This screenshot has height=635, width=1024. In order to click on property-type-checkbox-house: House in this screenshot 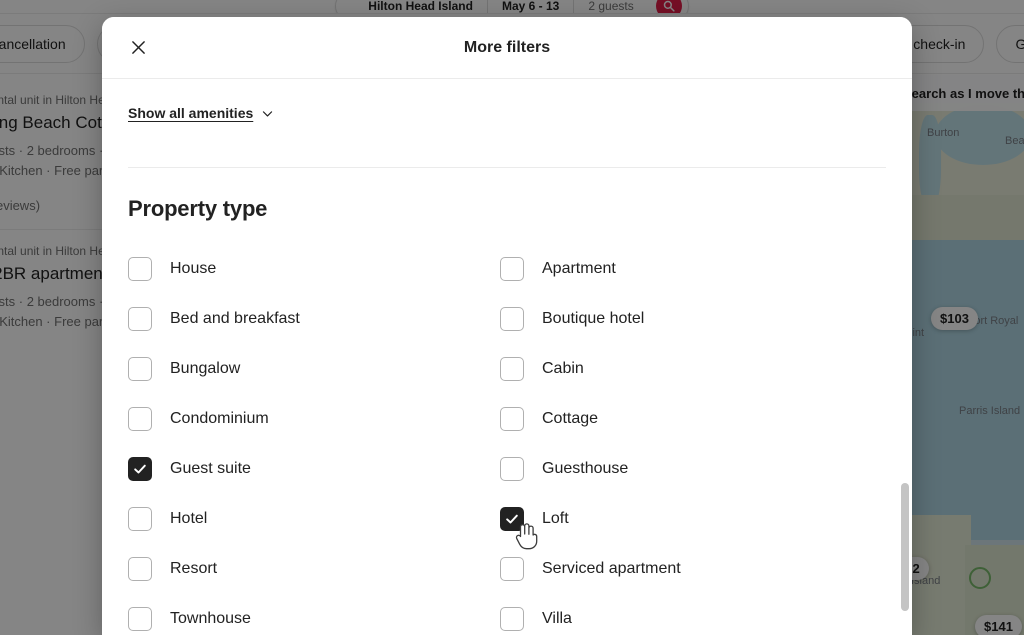, I will do `click(314, 269)`.